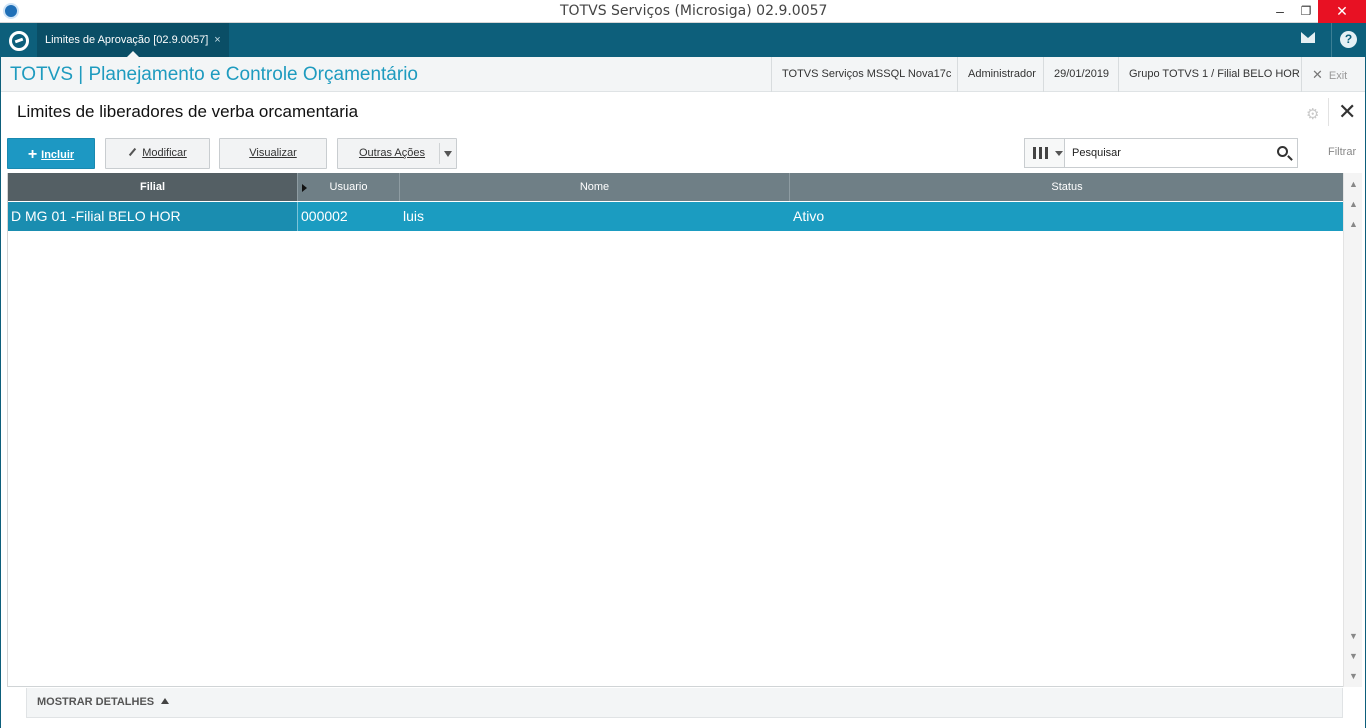 The image size is (1366, 728). What do you see at coordinates (866, 74) in the screenshot?
I see `environment-info: TOTVS Serviços MSSQL Nova17c` at bounding box center [866, 74].